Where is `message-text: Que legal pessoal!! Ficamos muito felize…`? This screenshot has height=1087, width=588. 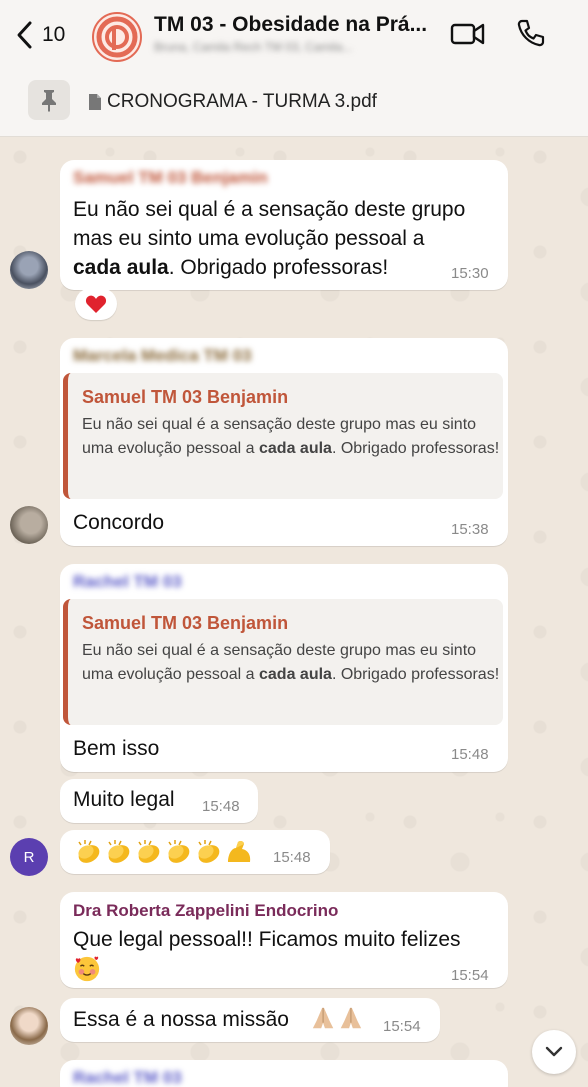 message-text: Que legal pessoal!! Ficamos muito felize… is located at coordinates (267, 939).